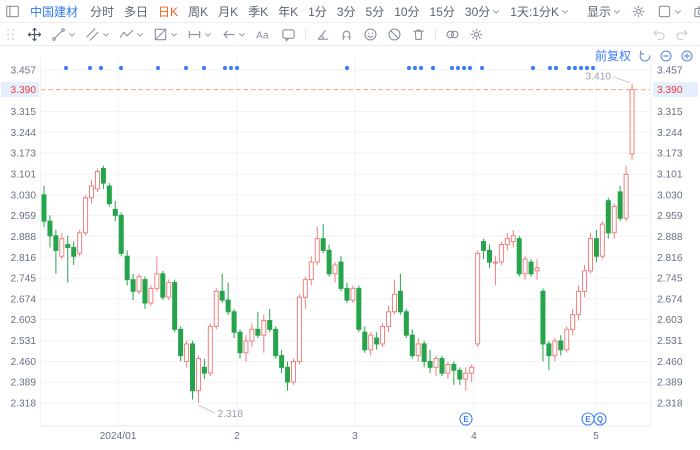 The image size is (700, 450). What do you see at coordinates (12, 11) in the screenshot?
I see `panel-left-icon` at bounding box center [12, 11].